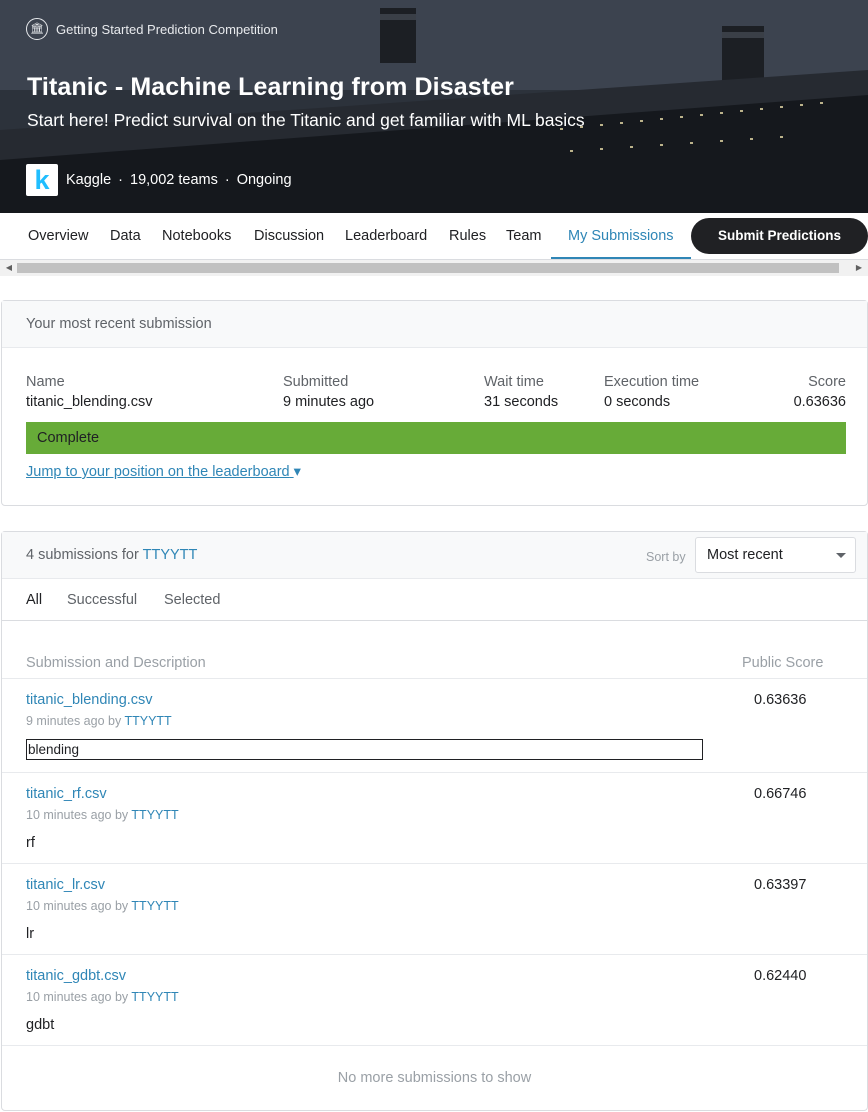 The height and width of the screenshot is (1112, 868). Describe the element at coordinates (745, 555) in the screenshot. I see `sort-selected-value: Most recent` at that location.